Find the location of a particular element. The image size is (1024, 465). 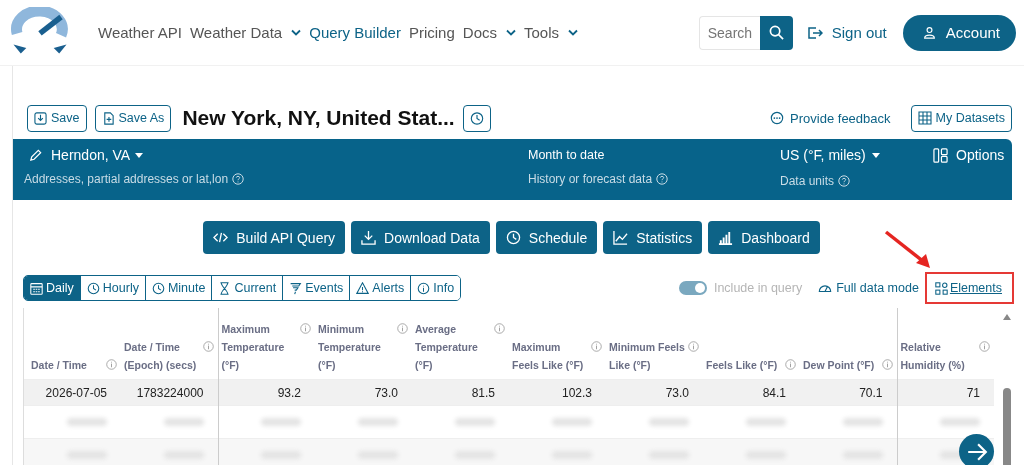

include-label: Include in query is located at coordinates (758, 288).